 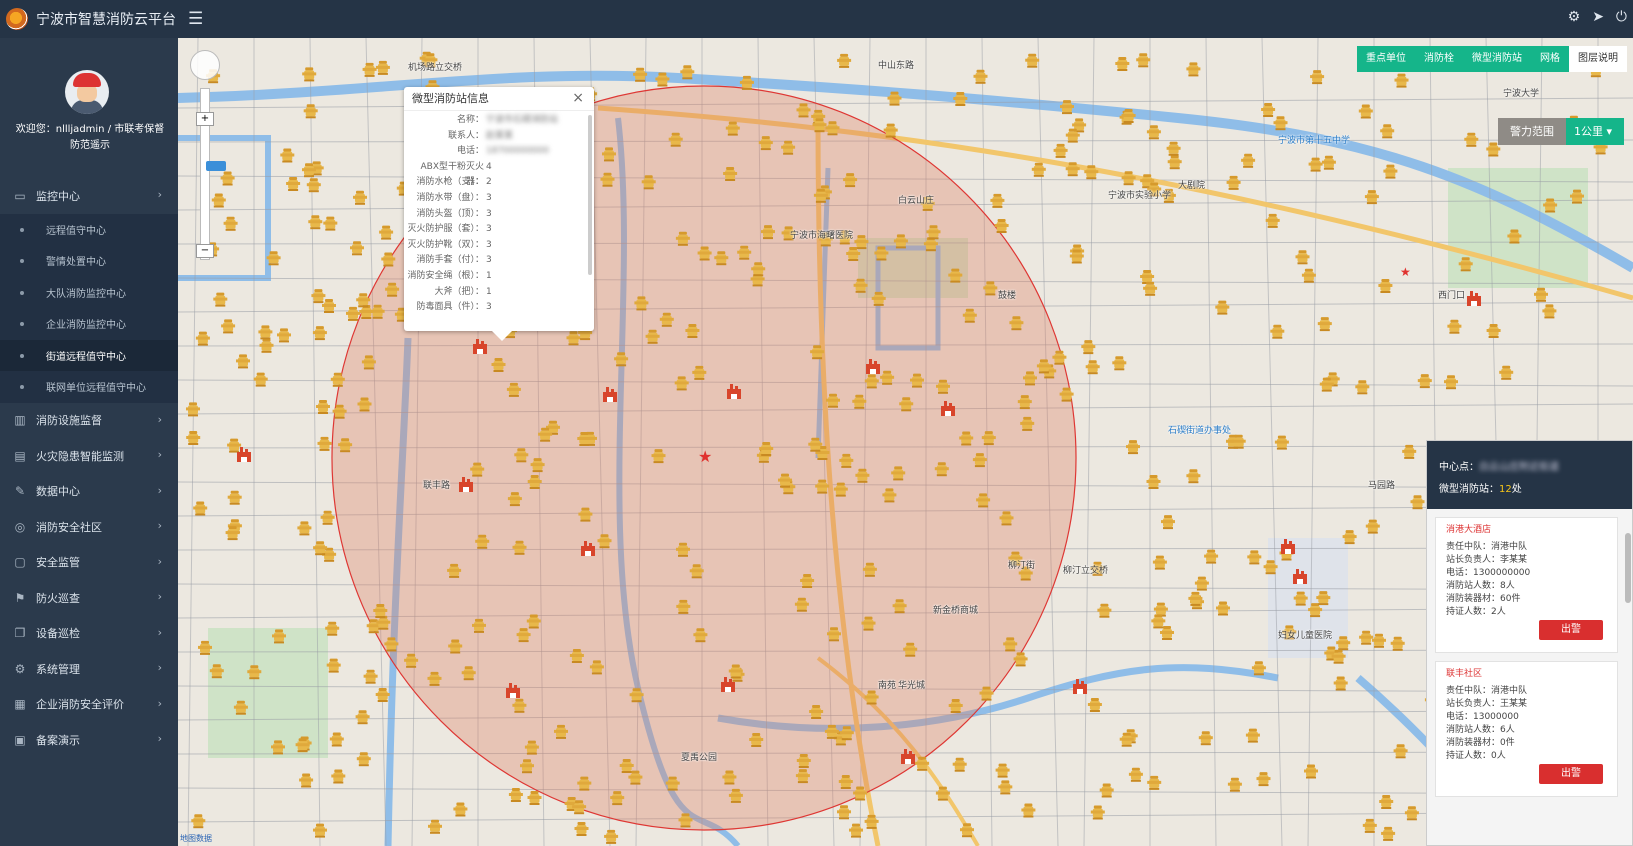 I want to click on layer-tab: 微型消防站, so click(x=1497, y=59).